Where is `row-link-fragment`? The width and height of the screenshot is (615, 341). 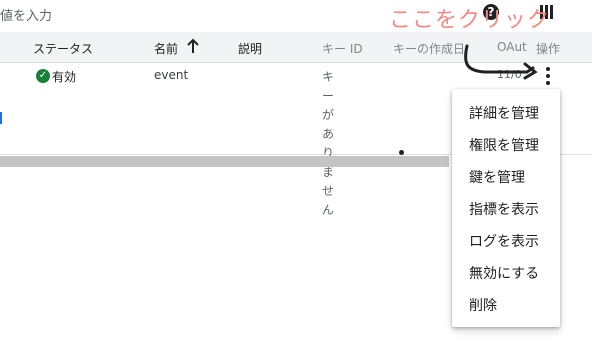
row-link-fragment is located at coordinates (1, 118).